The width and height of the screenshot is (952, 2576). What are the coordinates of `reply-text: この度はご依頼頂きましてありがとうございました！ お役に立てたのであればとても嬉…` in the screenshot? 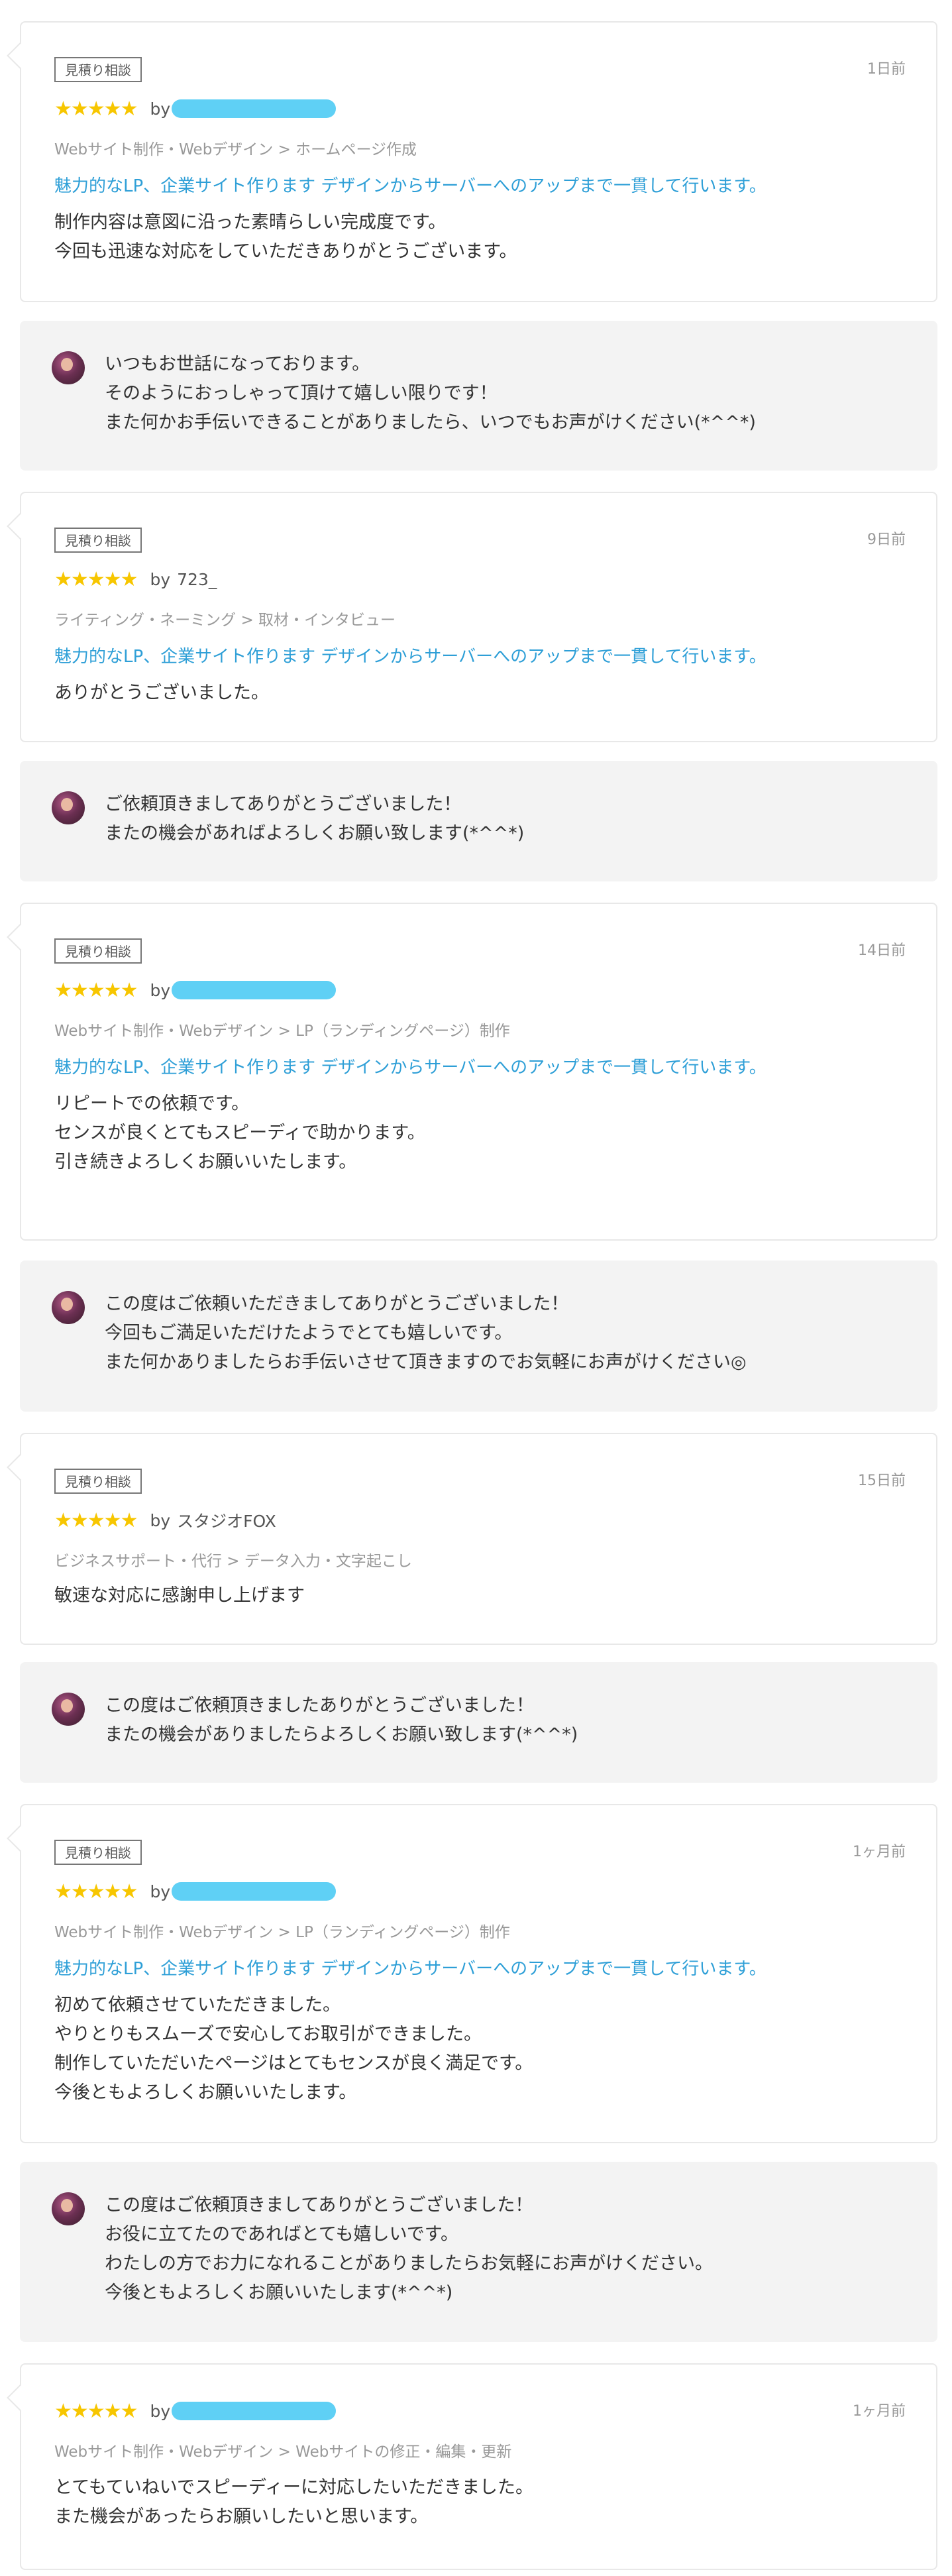 It's located at (409, 2249).